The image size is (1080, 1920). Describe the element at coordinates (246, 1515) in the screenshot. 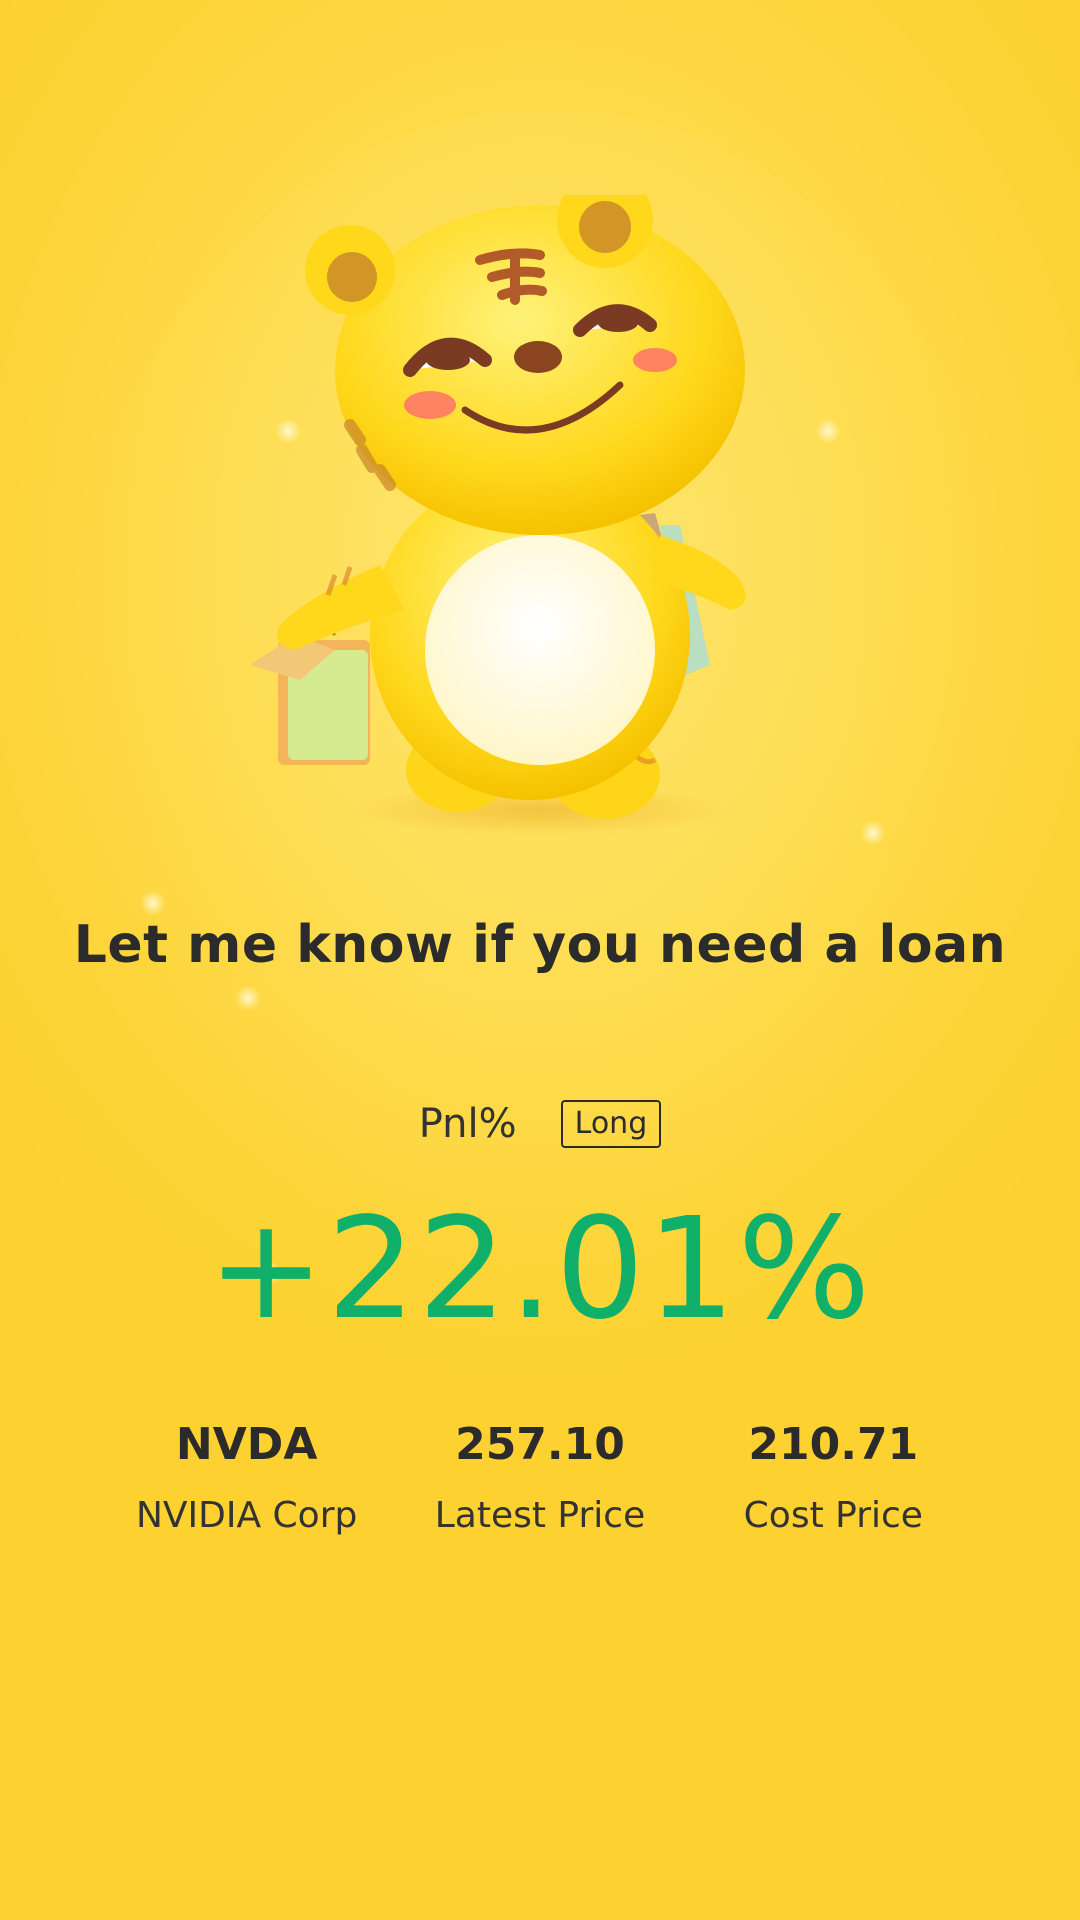

I see `company-name: NVIDIA Corp` at that location.